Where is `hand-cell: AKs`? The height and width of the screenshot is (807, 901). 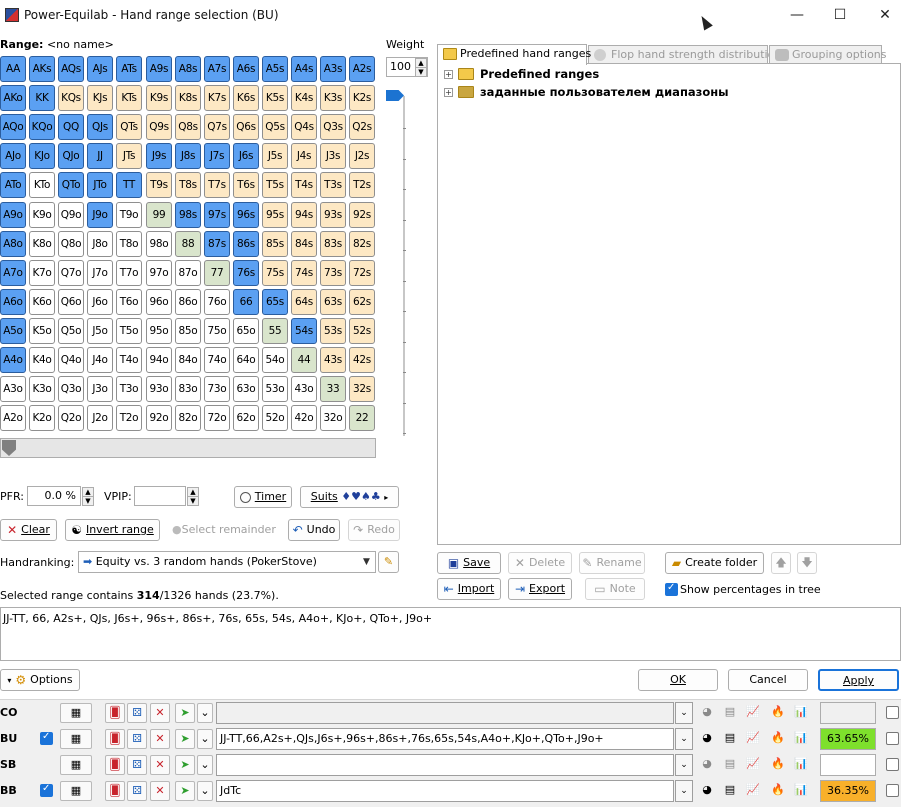
hand-cell: AKs is located at coordinates (42, 69).